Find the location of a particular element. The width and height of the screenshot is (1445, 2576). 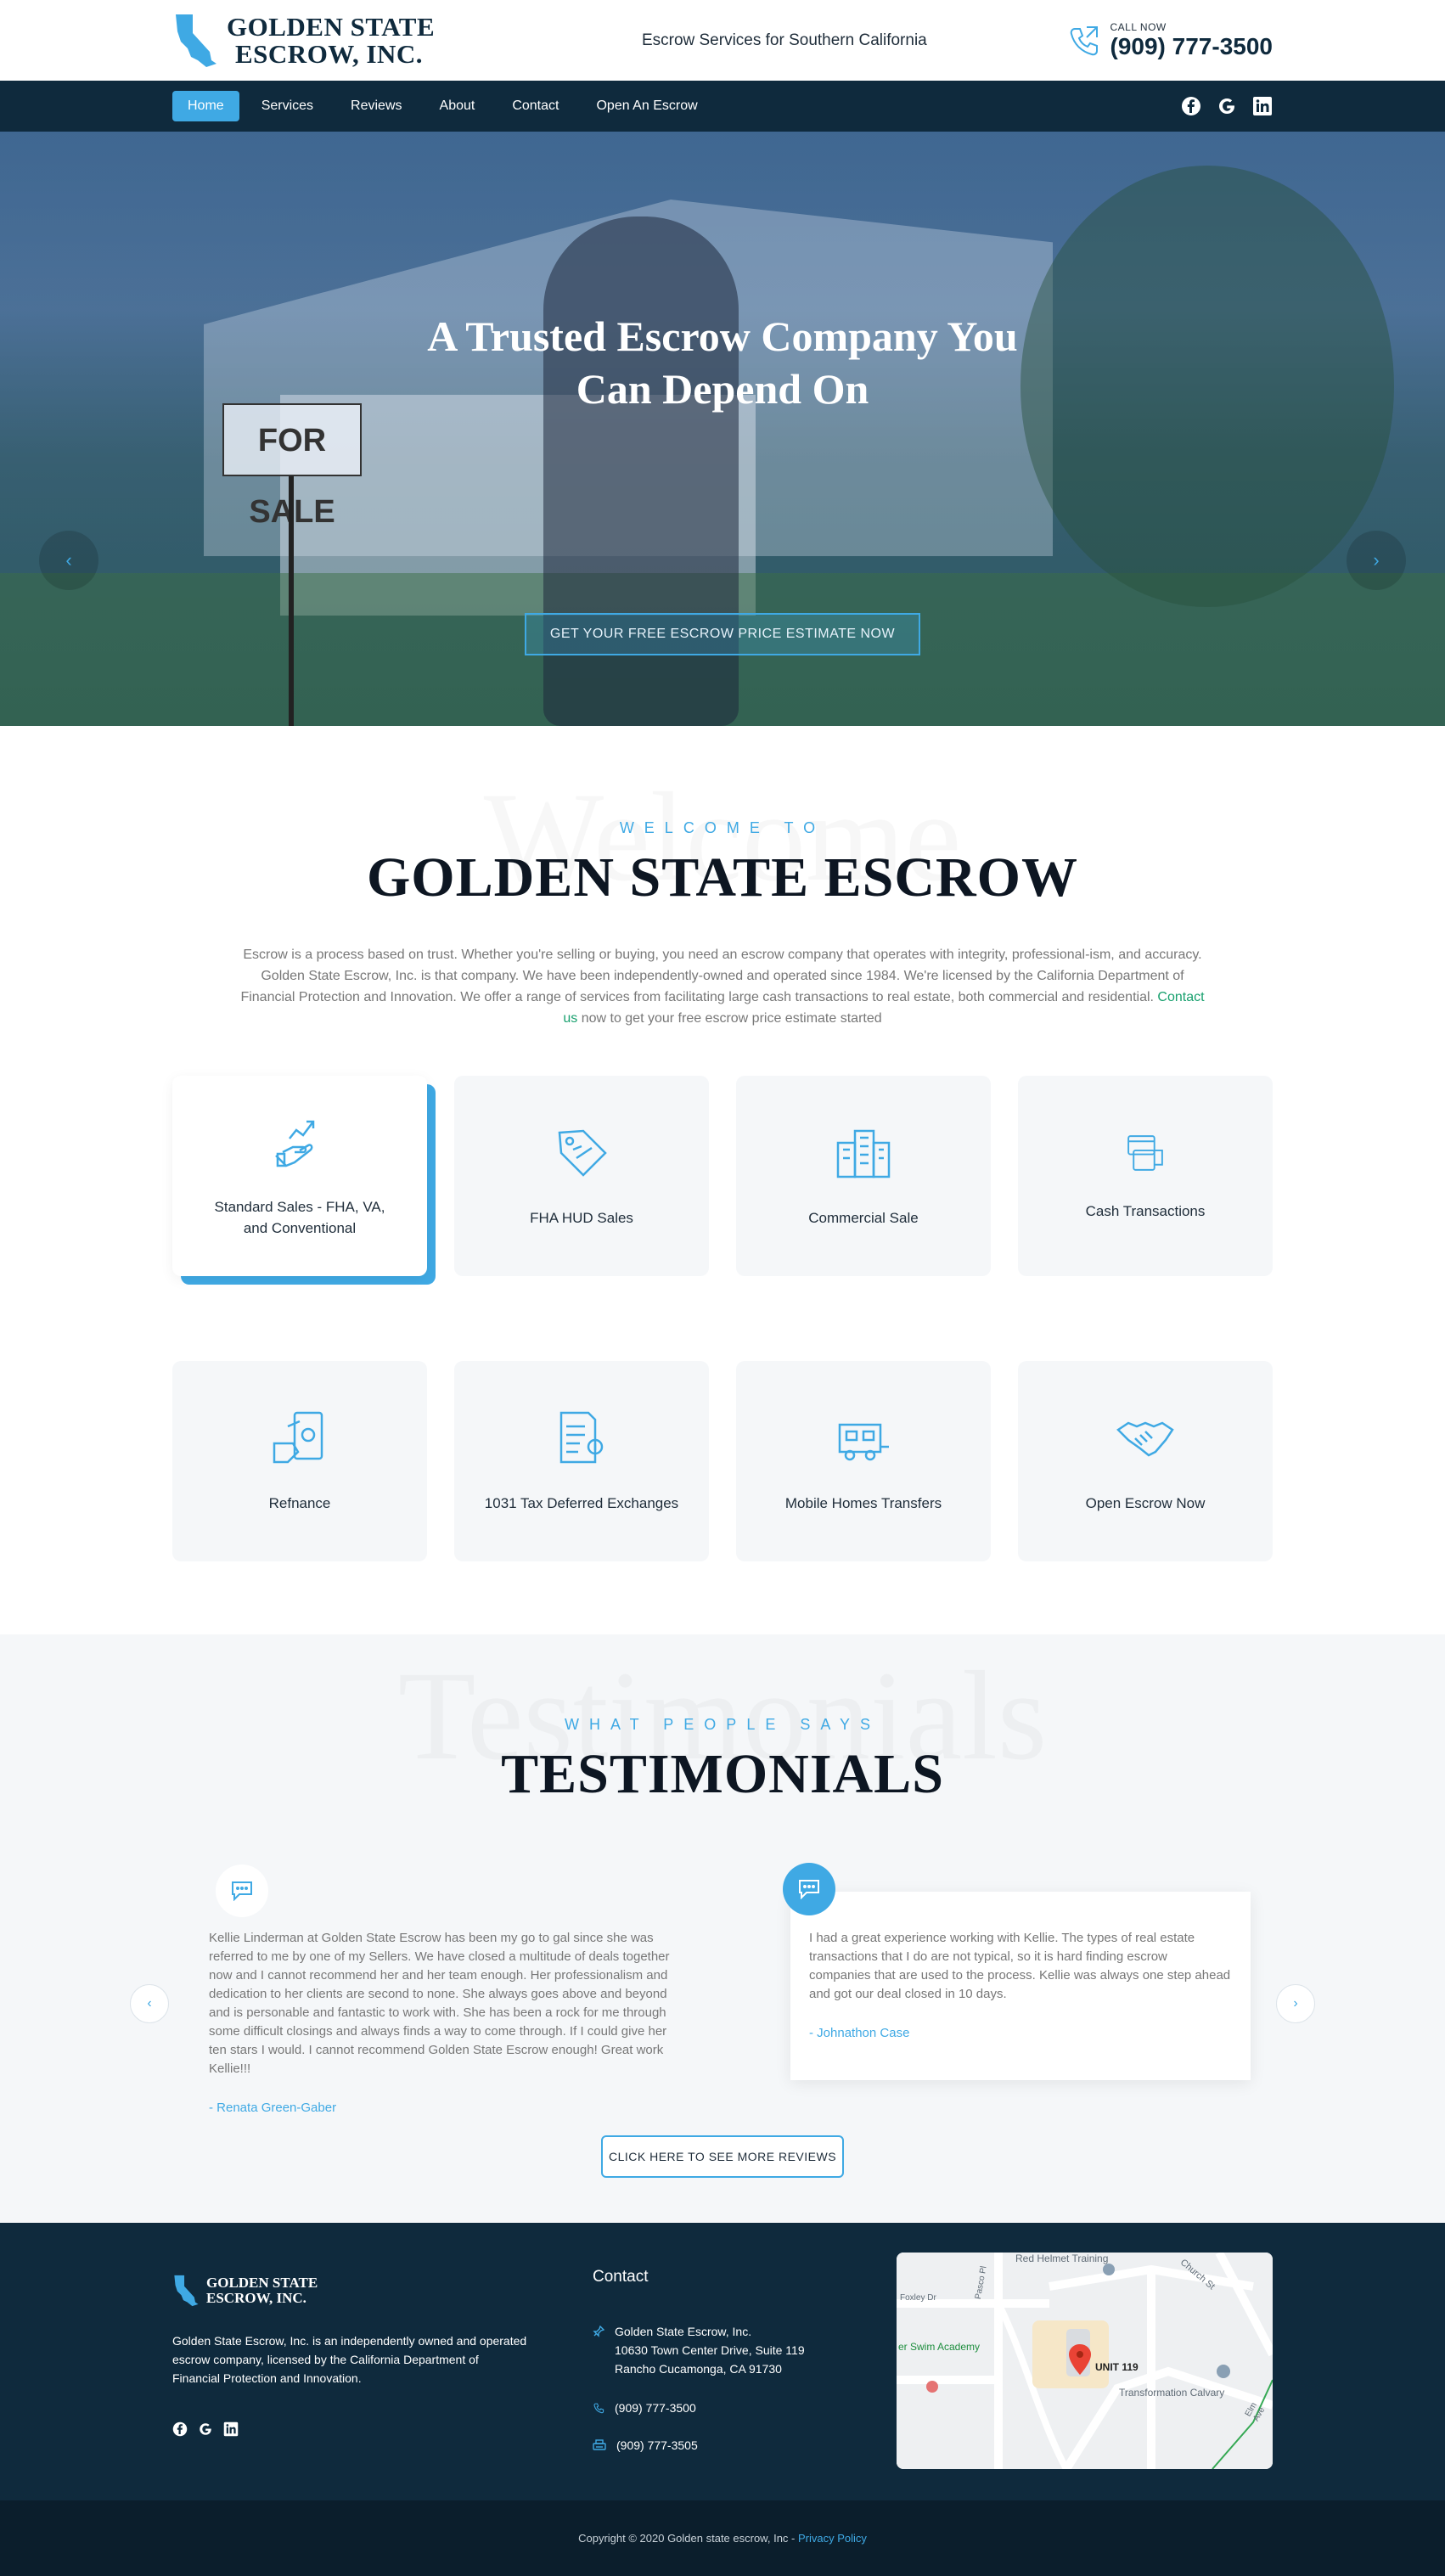

map-street2: Foxley Dr is located at coordinates (918, 2298).